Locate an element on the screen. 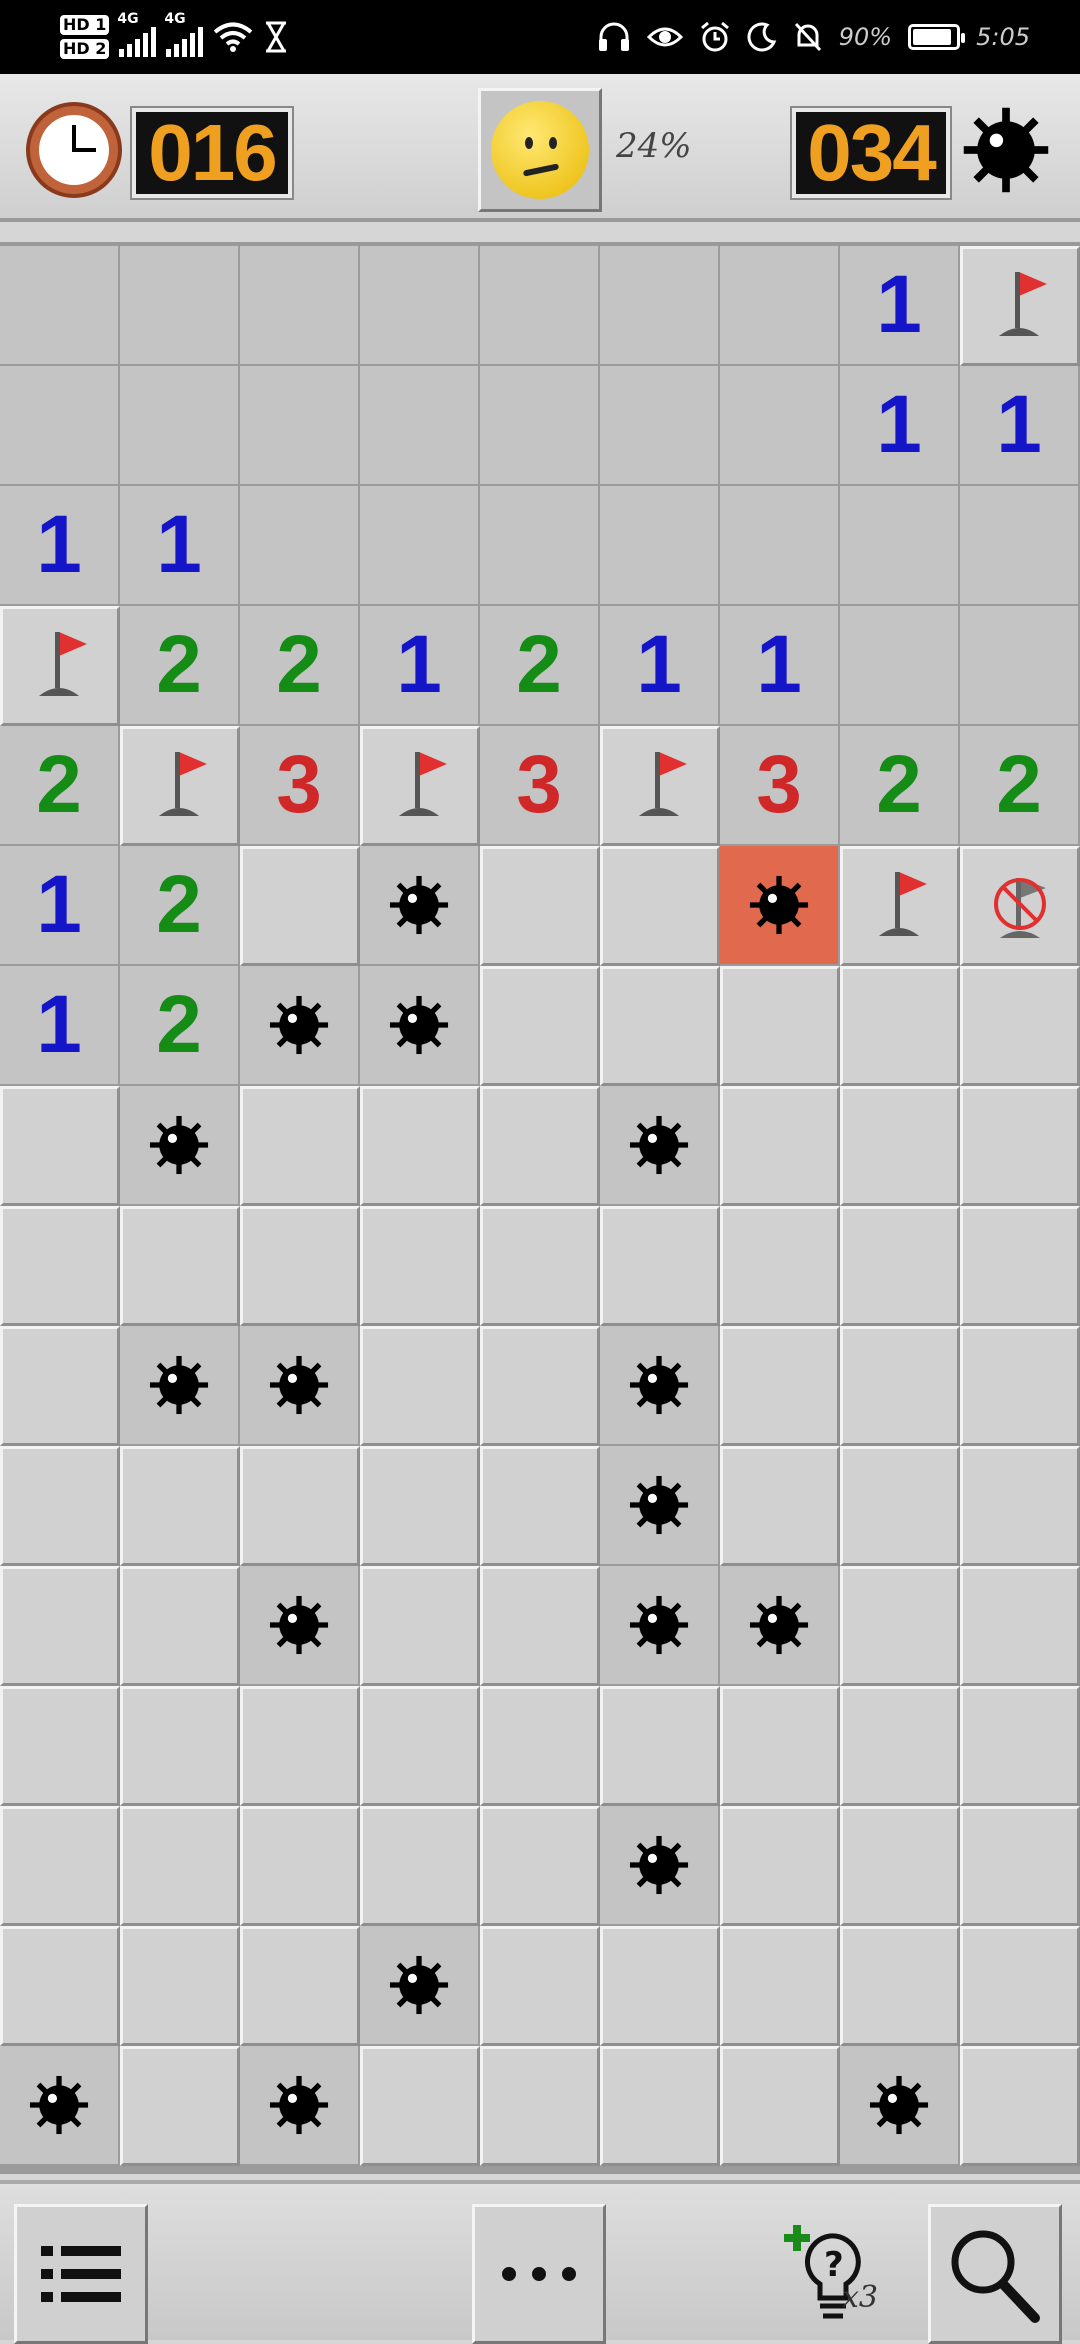 The width and height of the screenshot is (1080, 2344). hint-button: ? x3 is located at coordinates (835, 2277).